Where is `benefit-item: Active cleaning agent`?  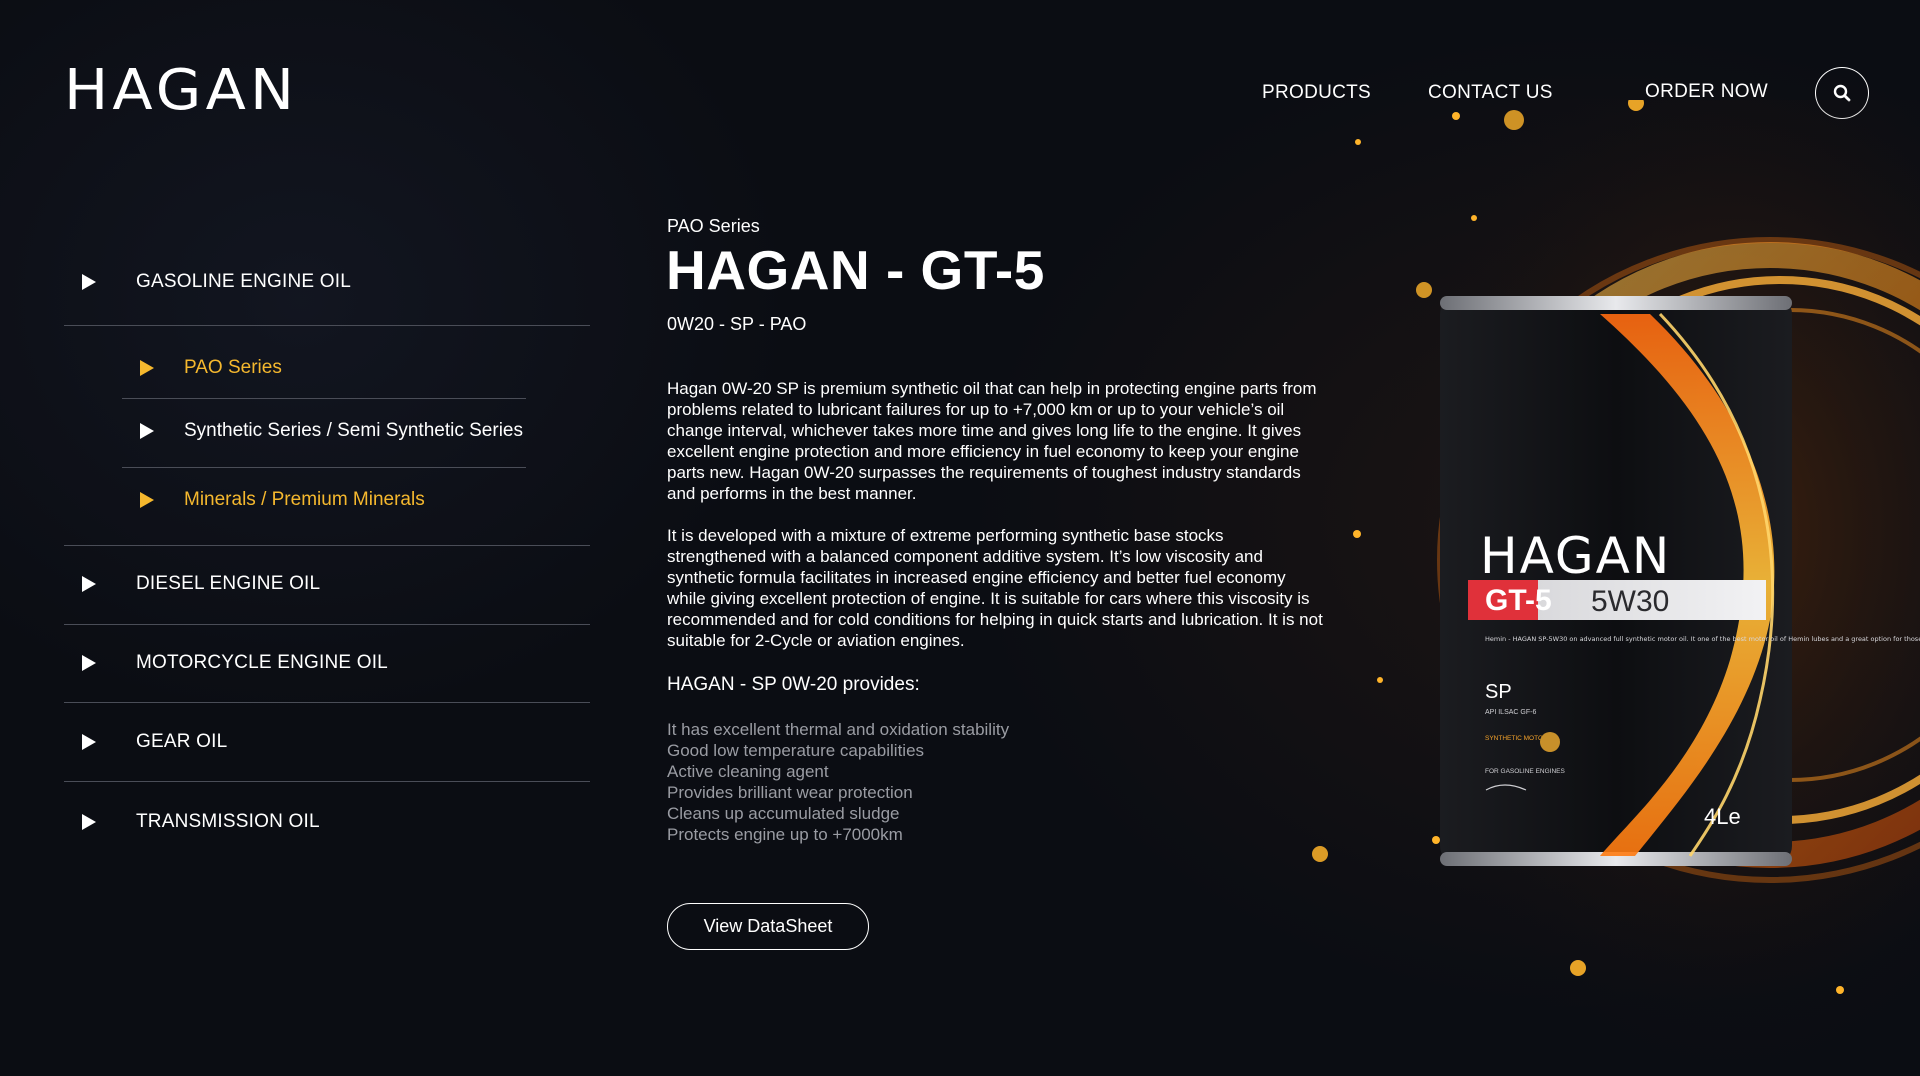 benefit-item: Active cleaning agent is located at coordinates (748, 771).